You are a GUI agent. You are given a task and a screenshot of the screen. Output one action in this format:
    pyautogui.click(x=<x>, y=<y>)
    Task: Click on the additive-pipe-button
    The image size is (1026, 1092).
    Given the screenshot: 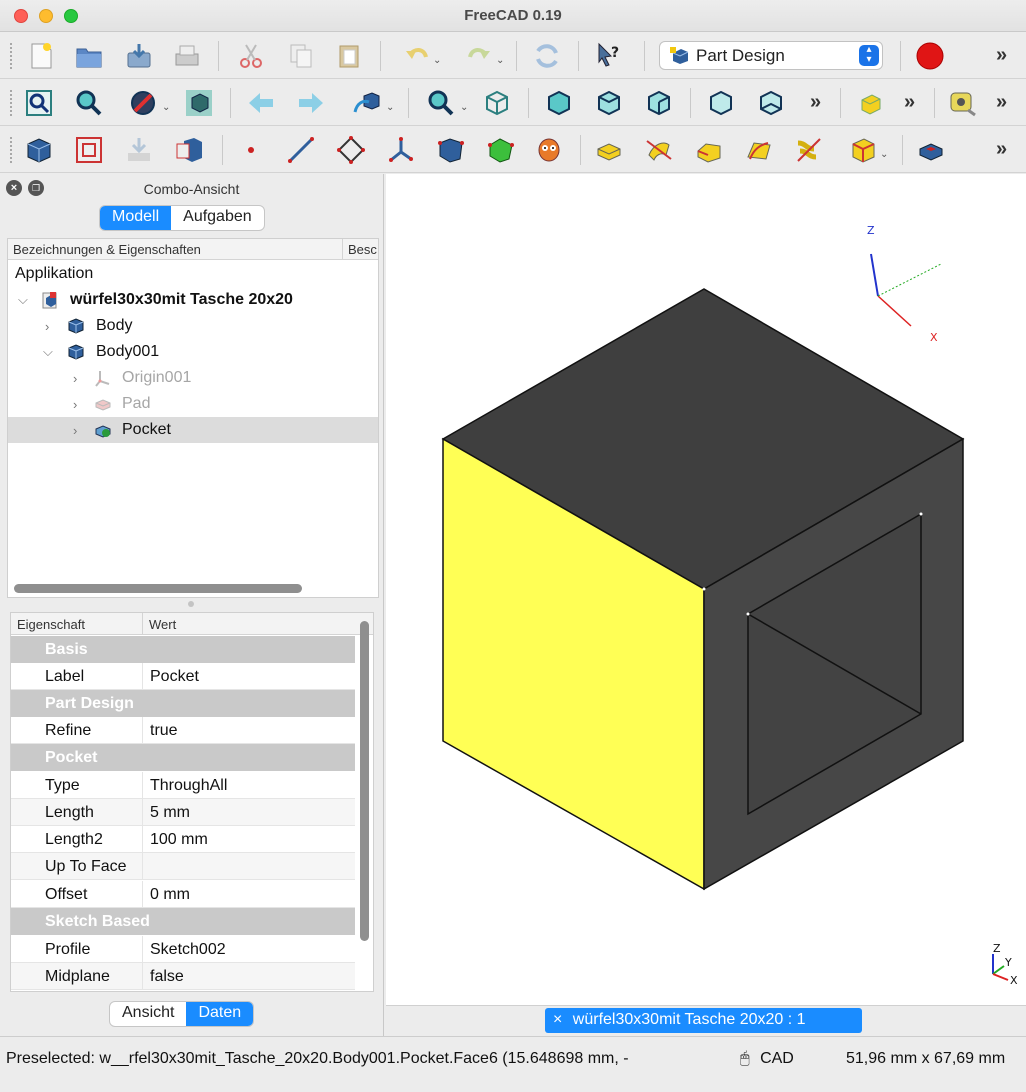 What is the action you would take?
    pyautogui.click(x=759, y=150)
    